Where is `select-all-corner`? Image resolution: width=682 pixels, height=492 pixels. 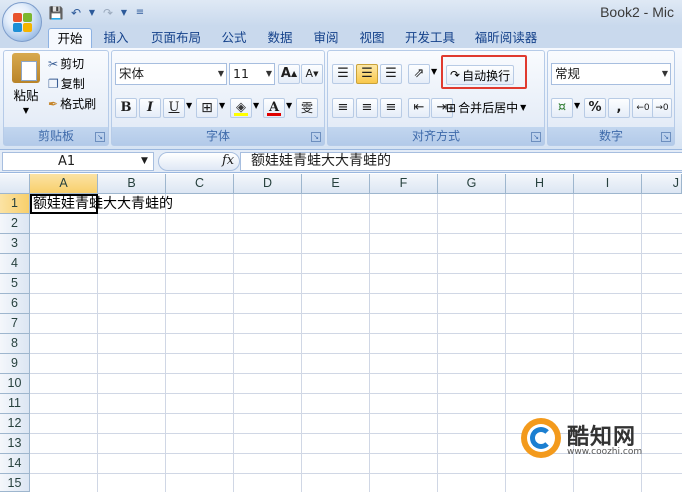 select-all-corner is located at coordinates (15, 184).